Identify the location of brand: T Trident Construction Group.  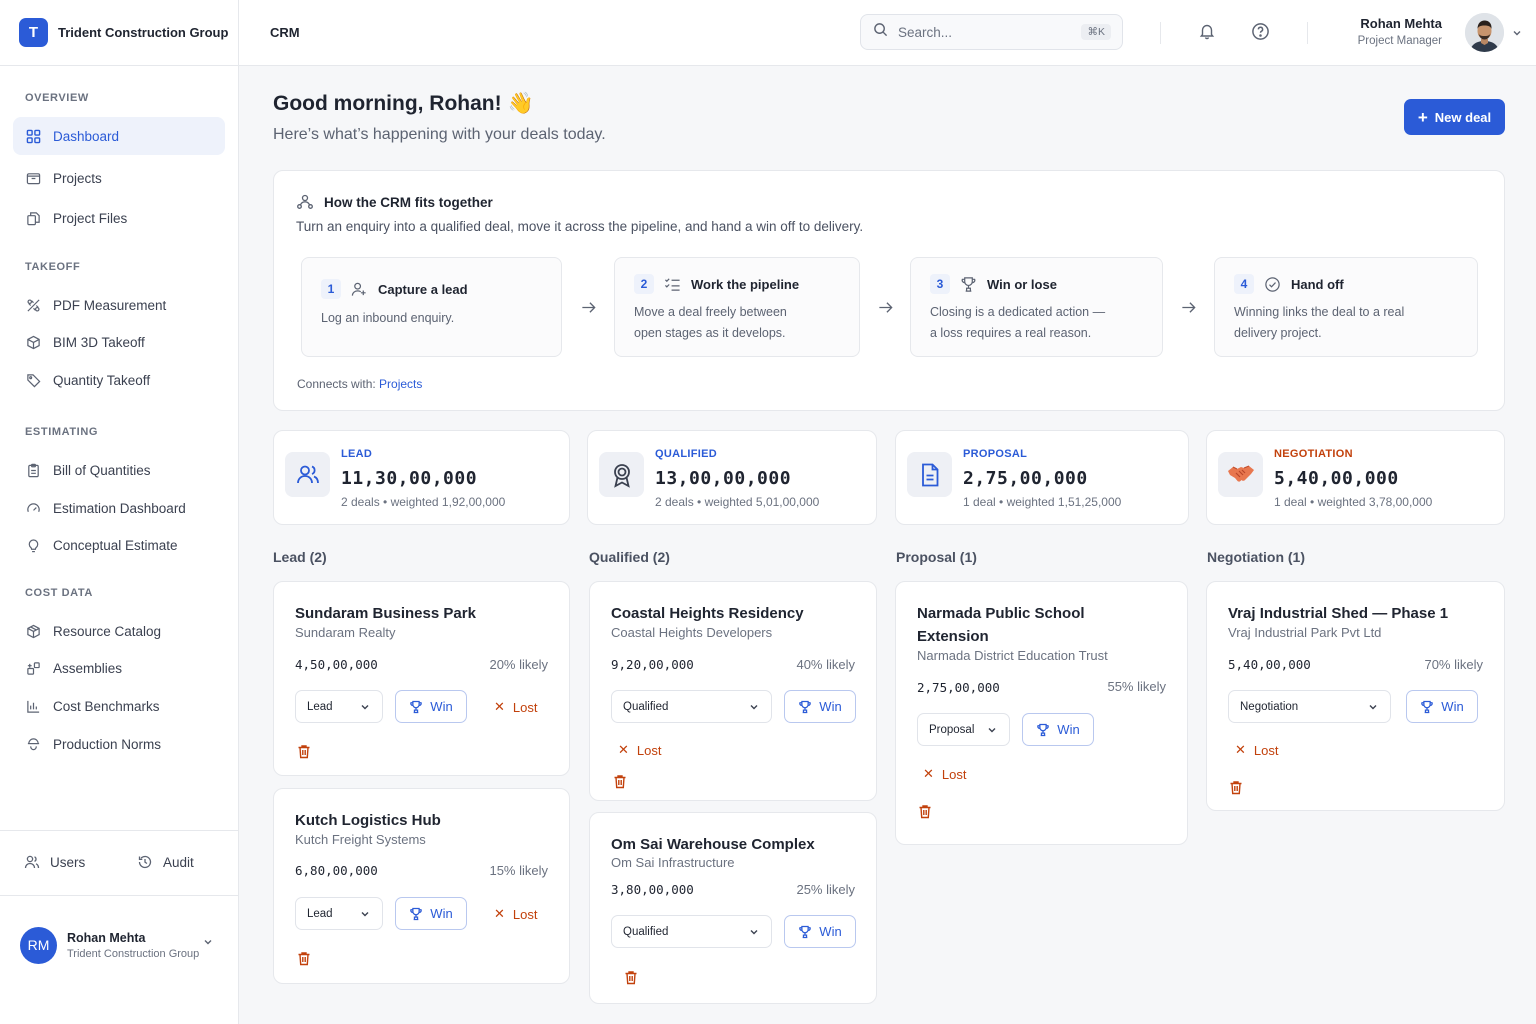
(119, 33).